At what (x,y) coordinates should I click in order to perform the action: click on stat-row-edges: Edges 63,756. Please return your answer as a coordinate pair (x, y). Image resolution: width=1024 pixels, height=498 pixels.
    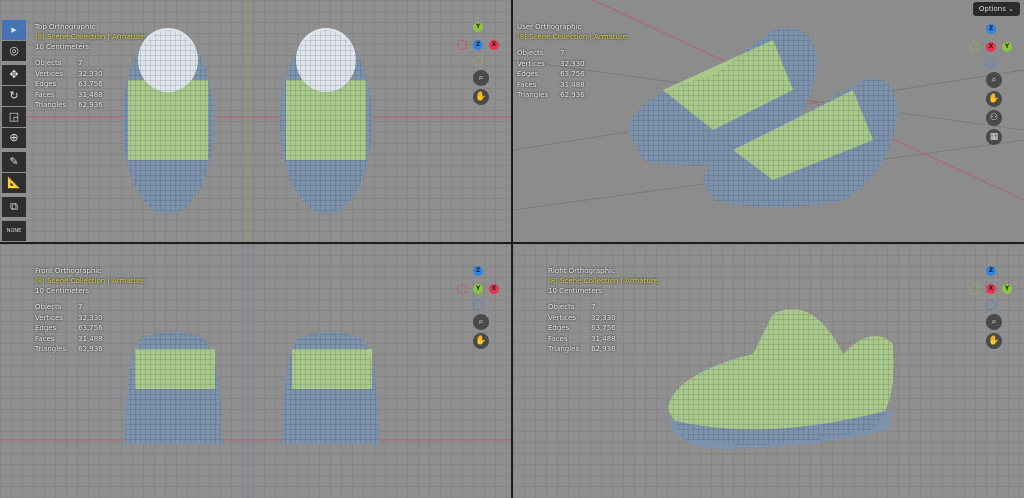
    Looking at the image, I should click on (75, 84).